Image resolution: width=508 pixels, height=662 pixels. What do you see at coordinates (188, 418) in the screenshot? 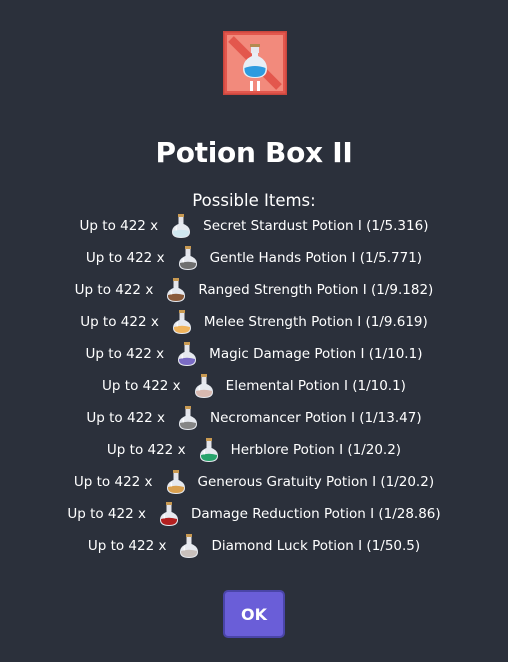
I see `necromancer-potion-icon` at bounding box center [188, 418].